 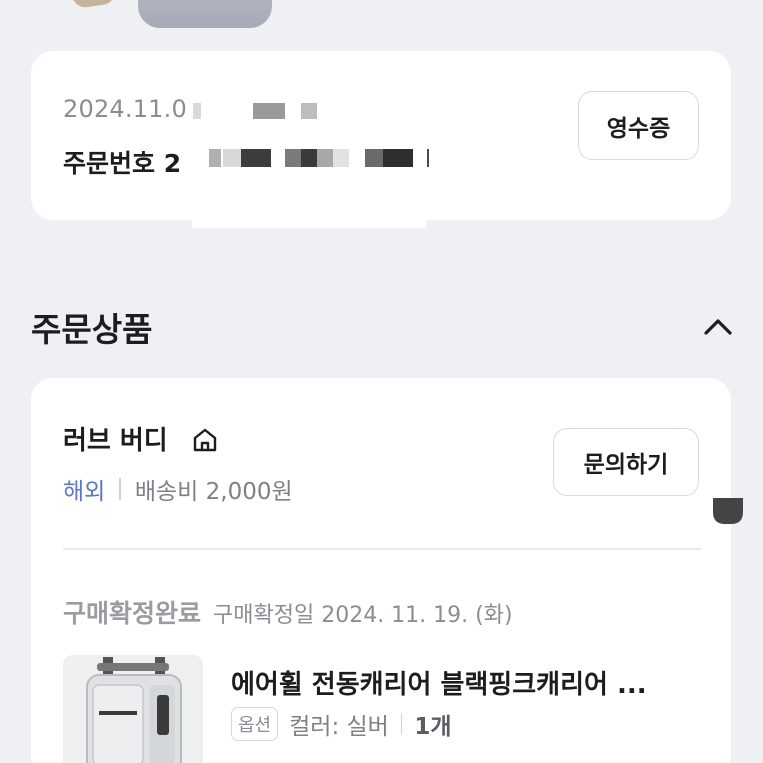 I want to click on seller-name: 러브 버디, so click(x=115, y=438).